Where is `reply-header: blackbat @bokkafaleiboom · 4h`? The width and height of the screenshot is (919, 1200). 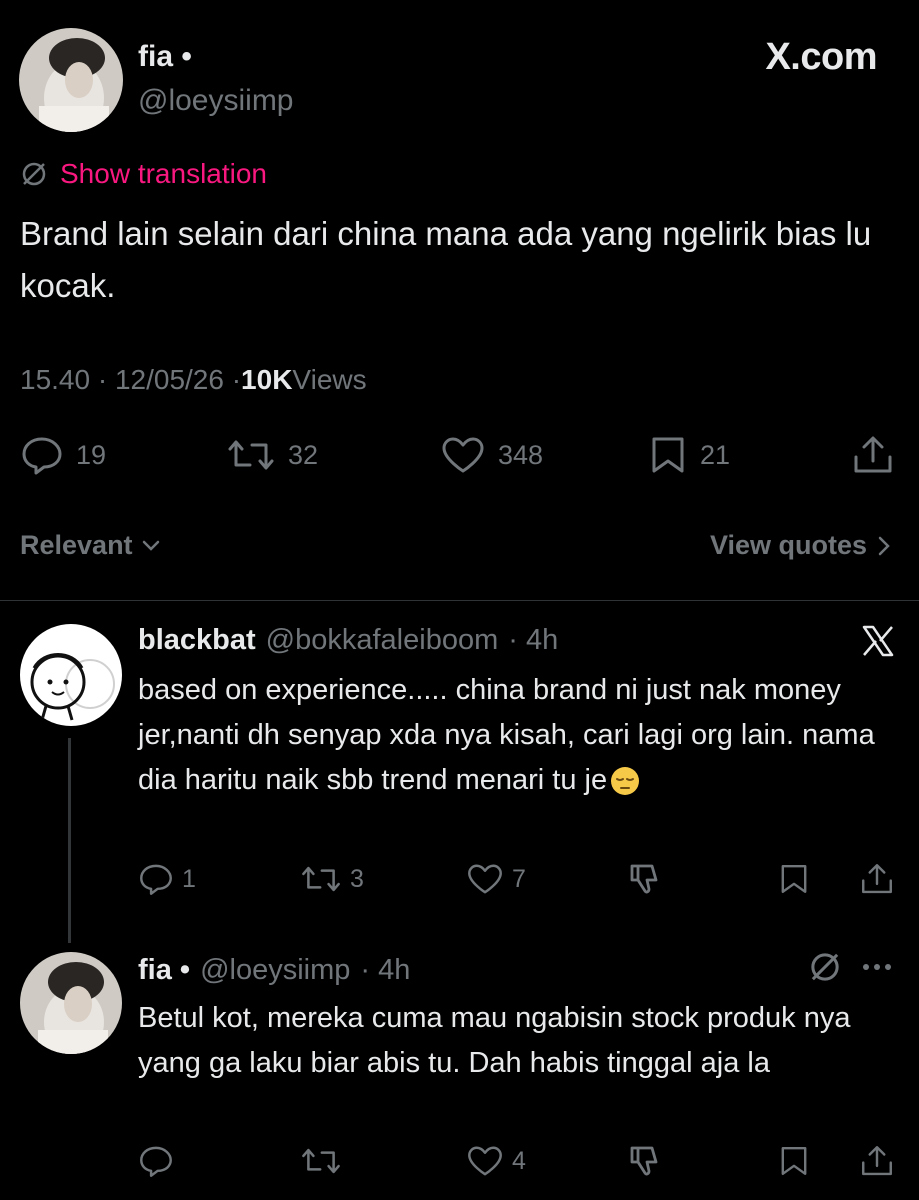 reply-header: blackbat @bokkafaleiboom · 4h is located at coordinates (348, 640).